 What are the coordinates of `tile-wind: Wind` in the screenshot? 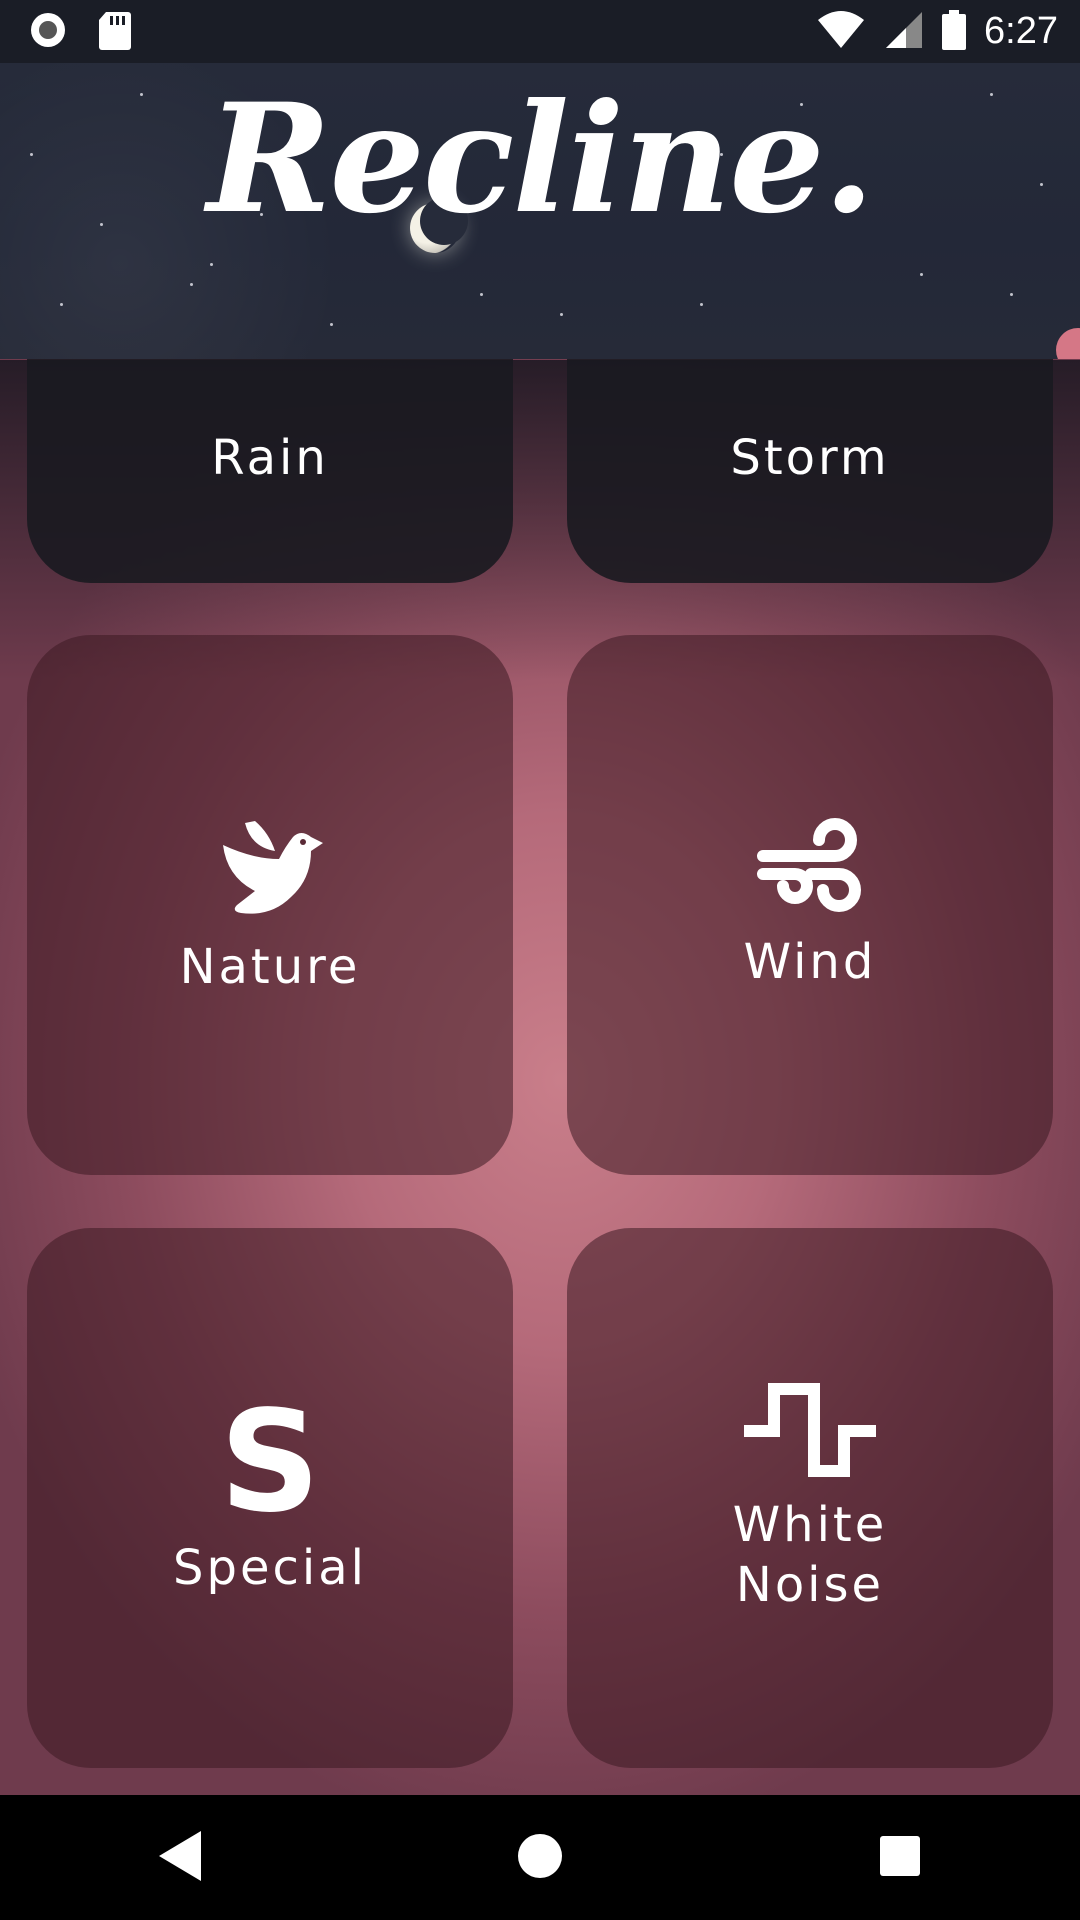 It's located at (810, 905).